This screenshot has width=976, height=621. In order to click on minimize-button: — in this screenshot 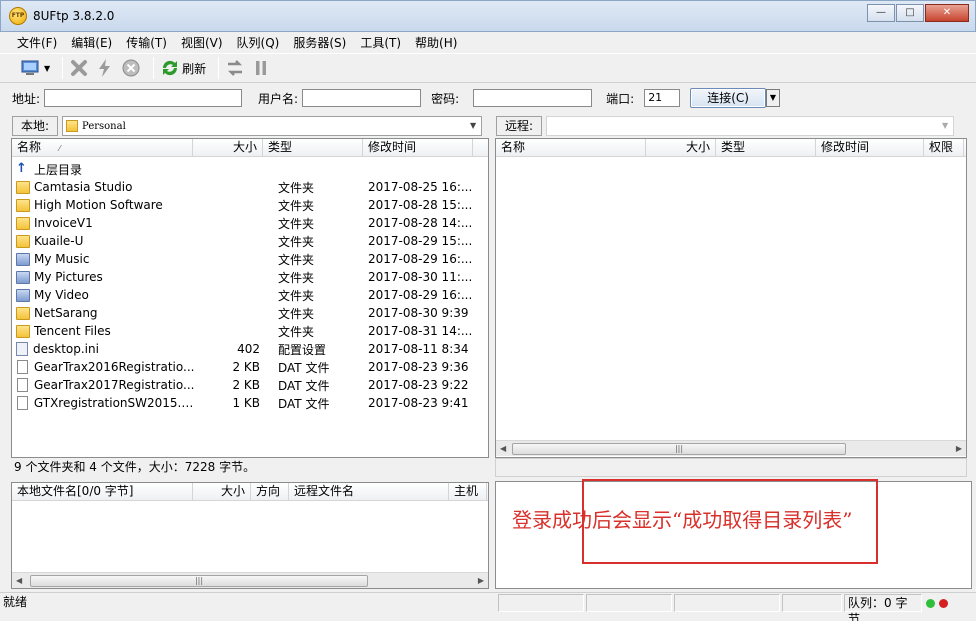, I will do `click(881, 13)`.